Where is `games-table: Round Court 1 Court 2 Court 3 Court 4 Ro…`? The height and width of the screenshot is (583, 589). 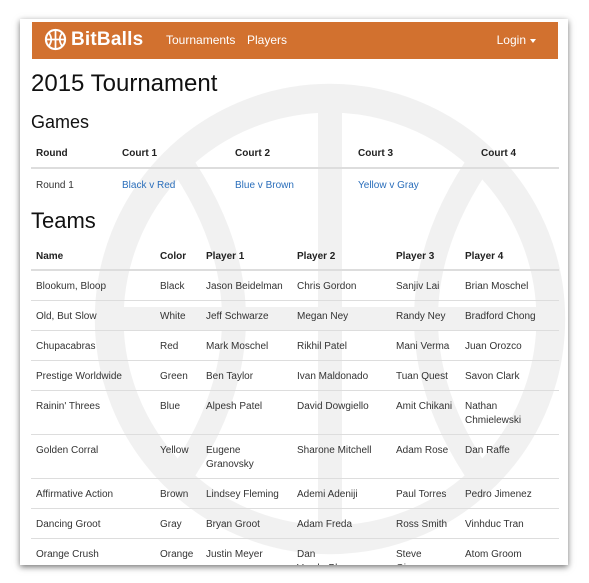
games-table: Round Court 1 Court 2 Court 3 Court 4 Ro… is located at coordinates (295, 172).